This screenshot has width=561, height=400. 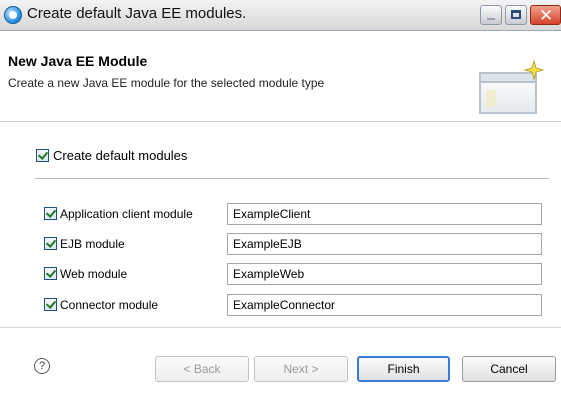 I want to click on create-default-modules-row: Create default modules, so click(x=111, y=155).